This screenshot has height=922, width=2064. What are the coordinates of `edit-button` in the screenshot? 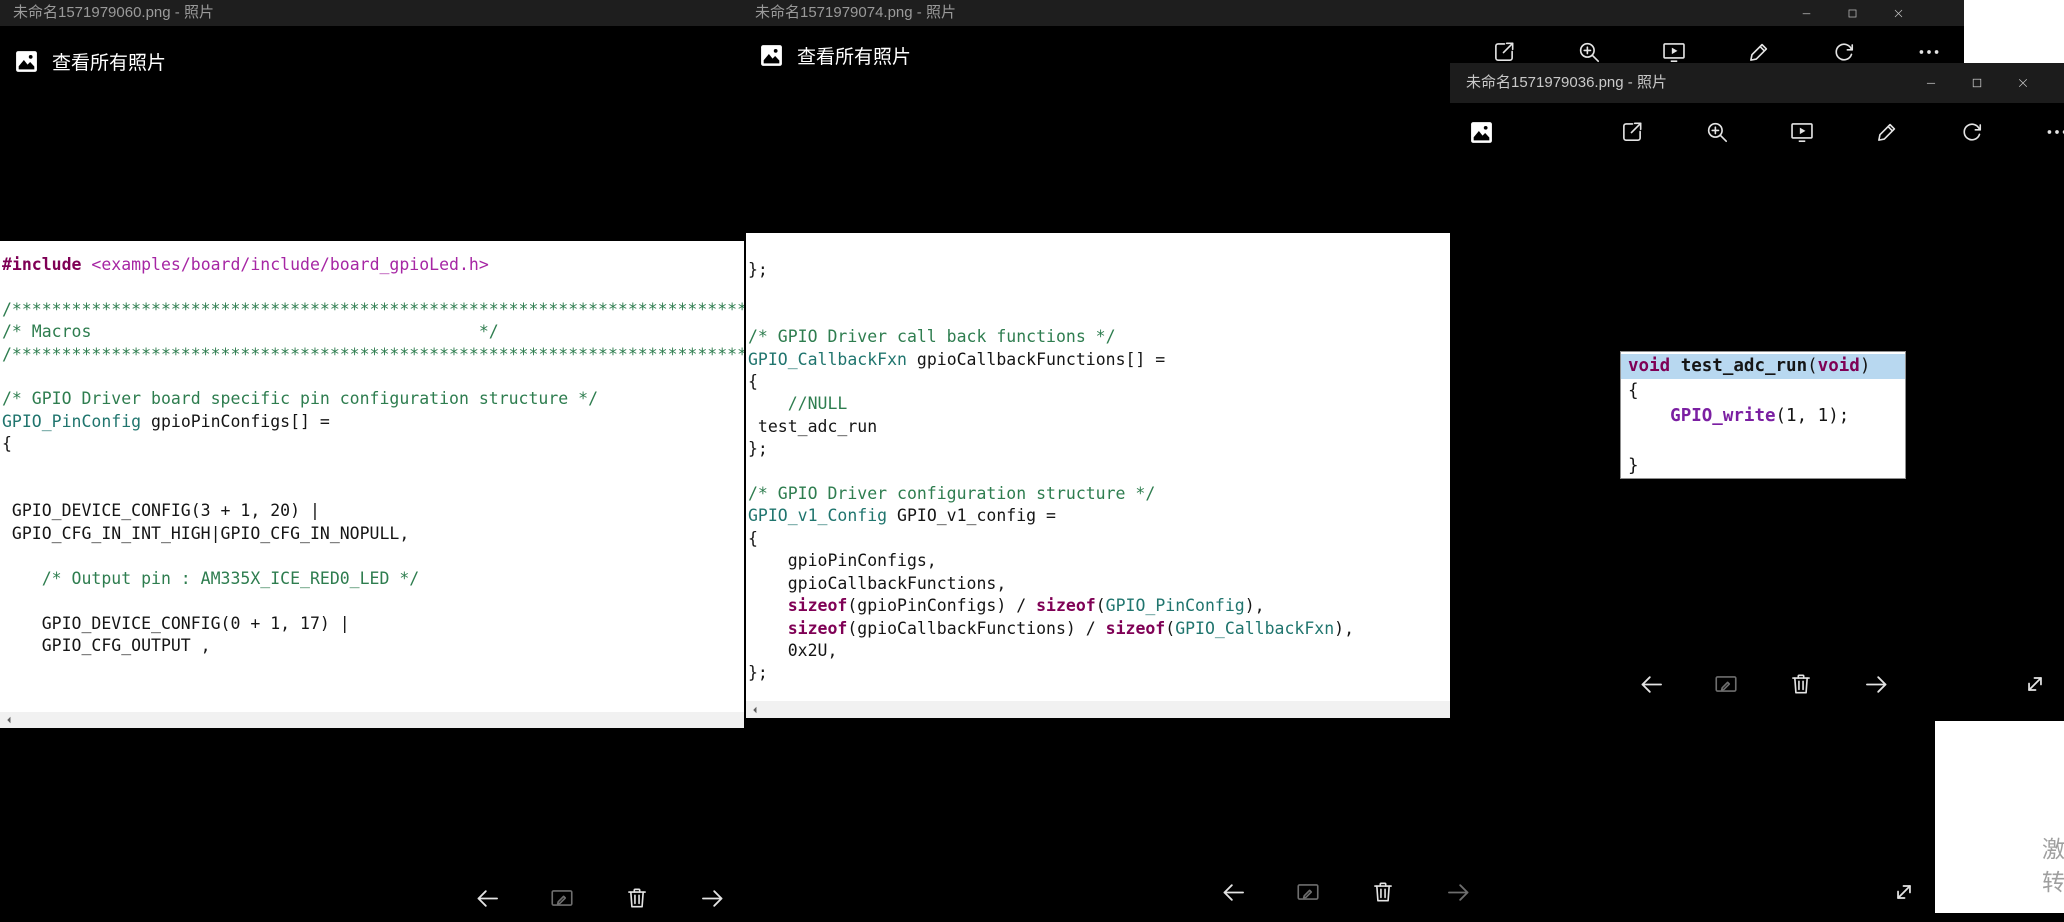 It's located at (1887, 132).